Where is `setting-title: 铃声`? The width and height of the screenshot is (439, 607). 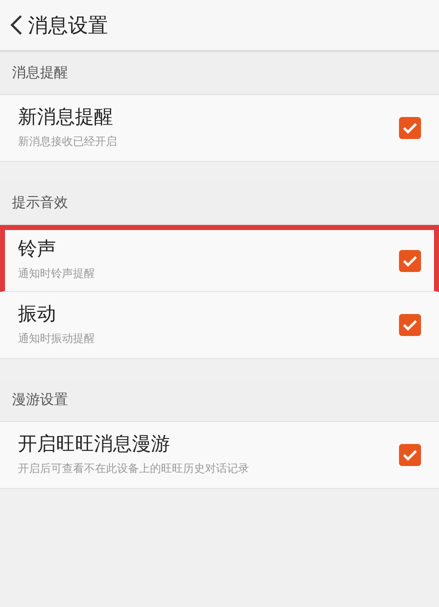 setting-title: 铃声 is located at coordinates (37, 250).